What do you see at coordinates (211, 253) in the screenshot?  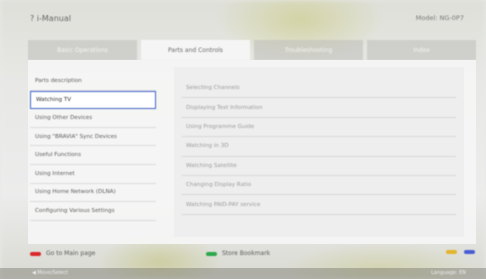 I see `green-key-icon` at bounding box center [211, 253].